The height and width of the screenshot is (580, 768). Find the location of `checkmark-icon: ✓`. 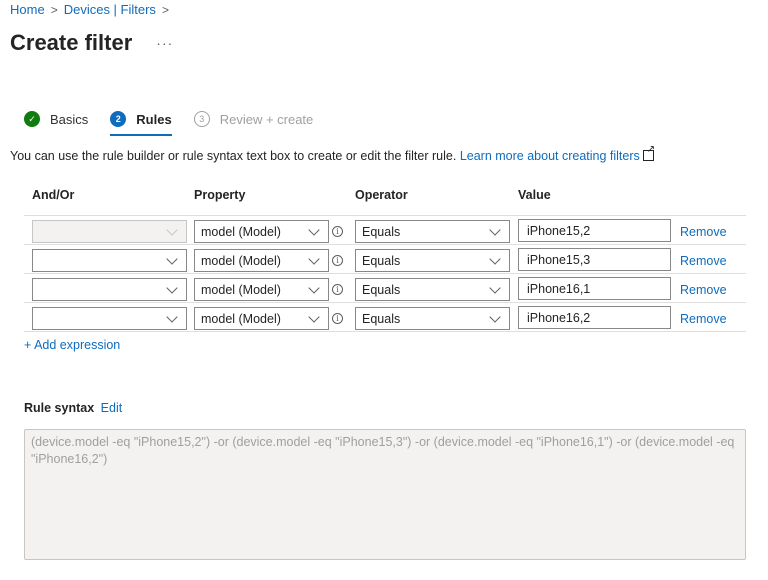

checkmark-icon: ✓ is located at coordinates (32, 119).